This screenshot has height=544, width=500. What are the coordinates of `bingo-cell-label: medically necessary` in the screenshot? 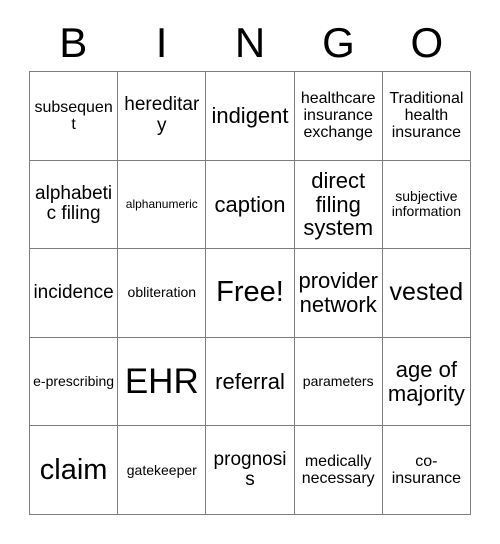 It's located at (338, 470).